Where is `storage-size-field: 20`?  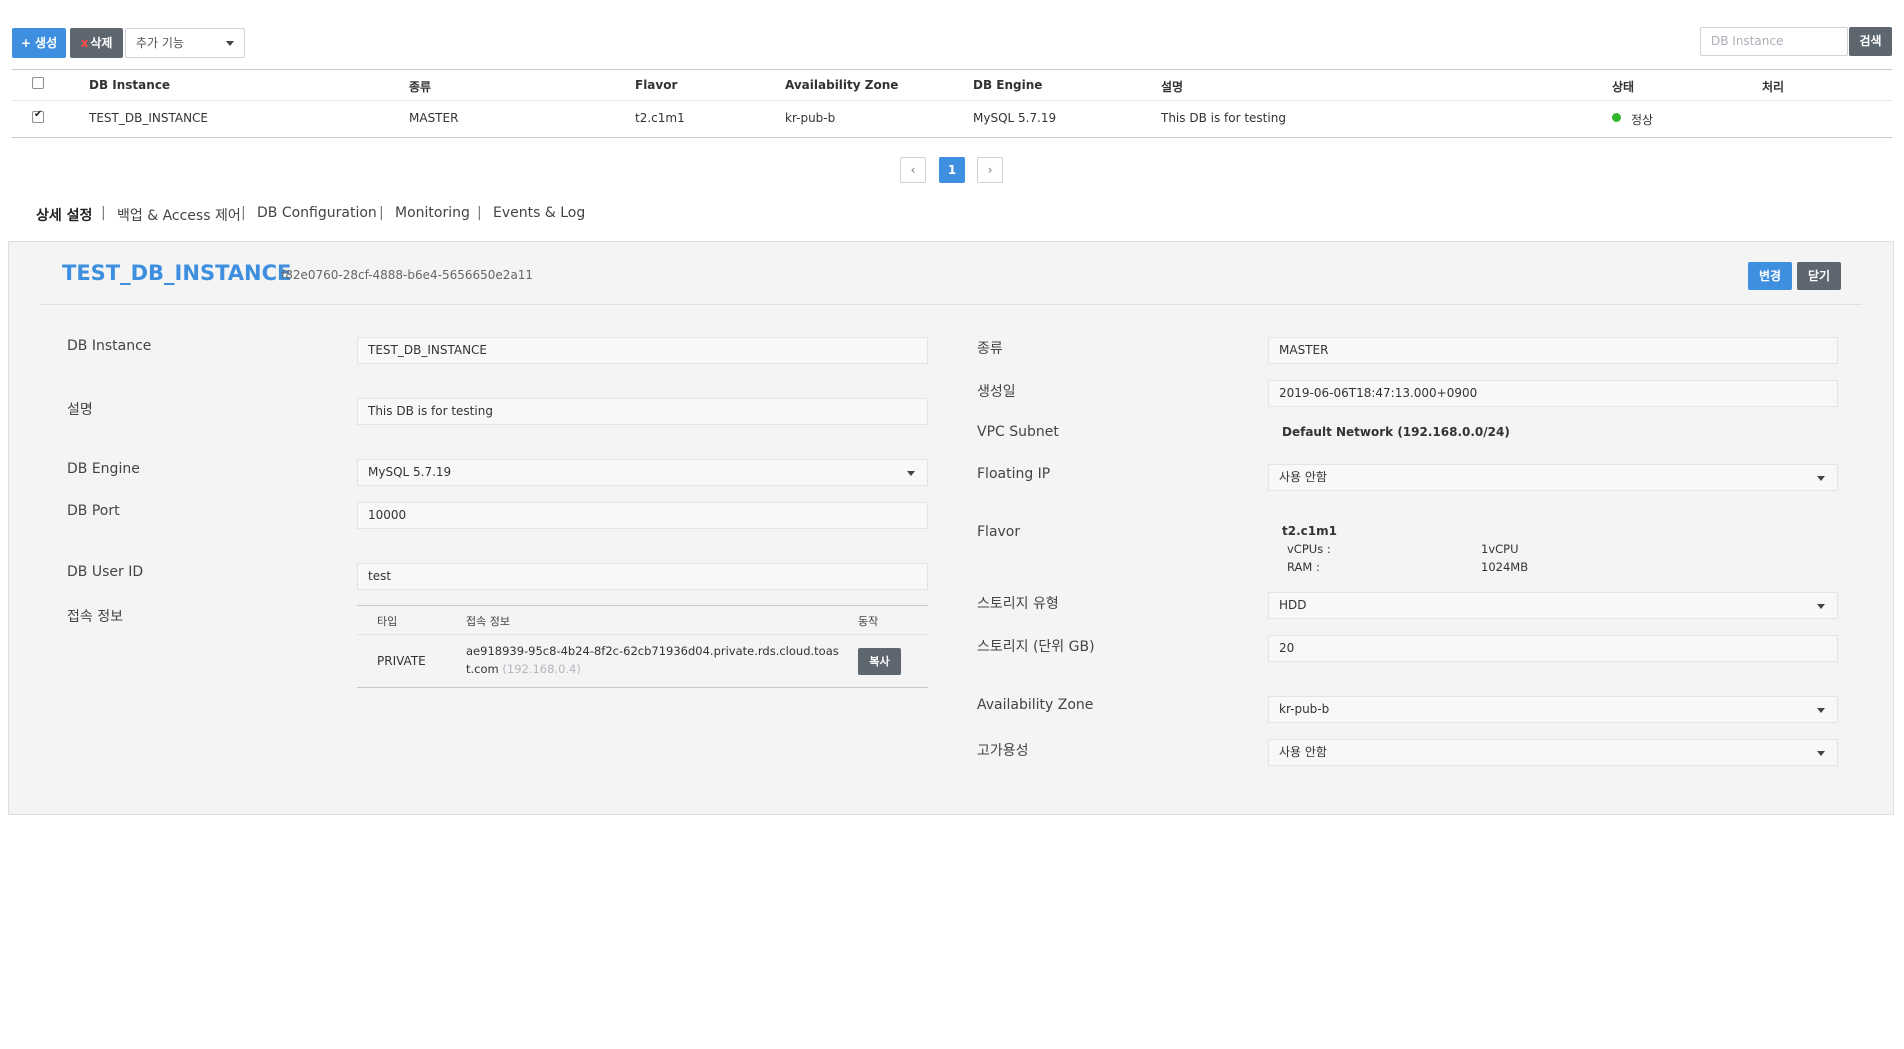 storage-size-field: 20 is located at coordinates (1553, 648).